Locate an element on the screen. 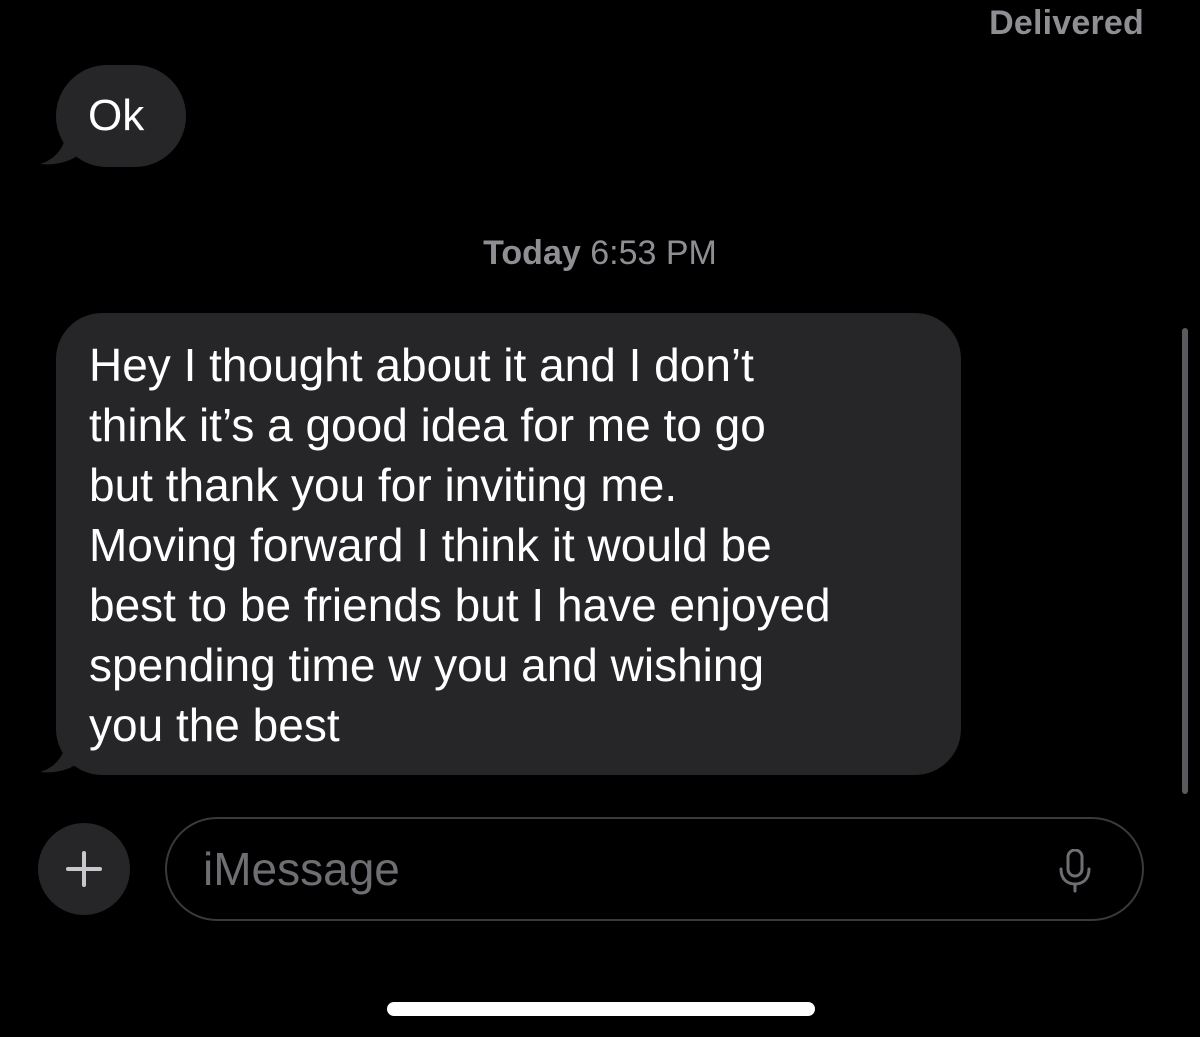 This screenshot has height=1037, width=1200. message-line: Hey I thought about it and I don’t is located at coordinates (421, 365).